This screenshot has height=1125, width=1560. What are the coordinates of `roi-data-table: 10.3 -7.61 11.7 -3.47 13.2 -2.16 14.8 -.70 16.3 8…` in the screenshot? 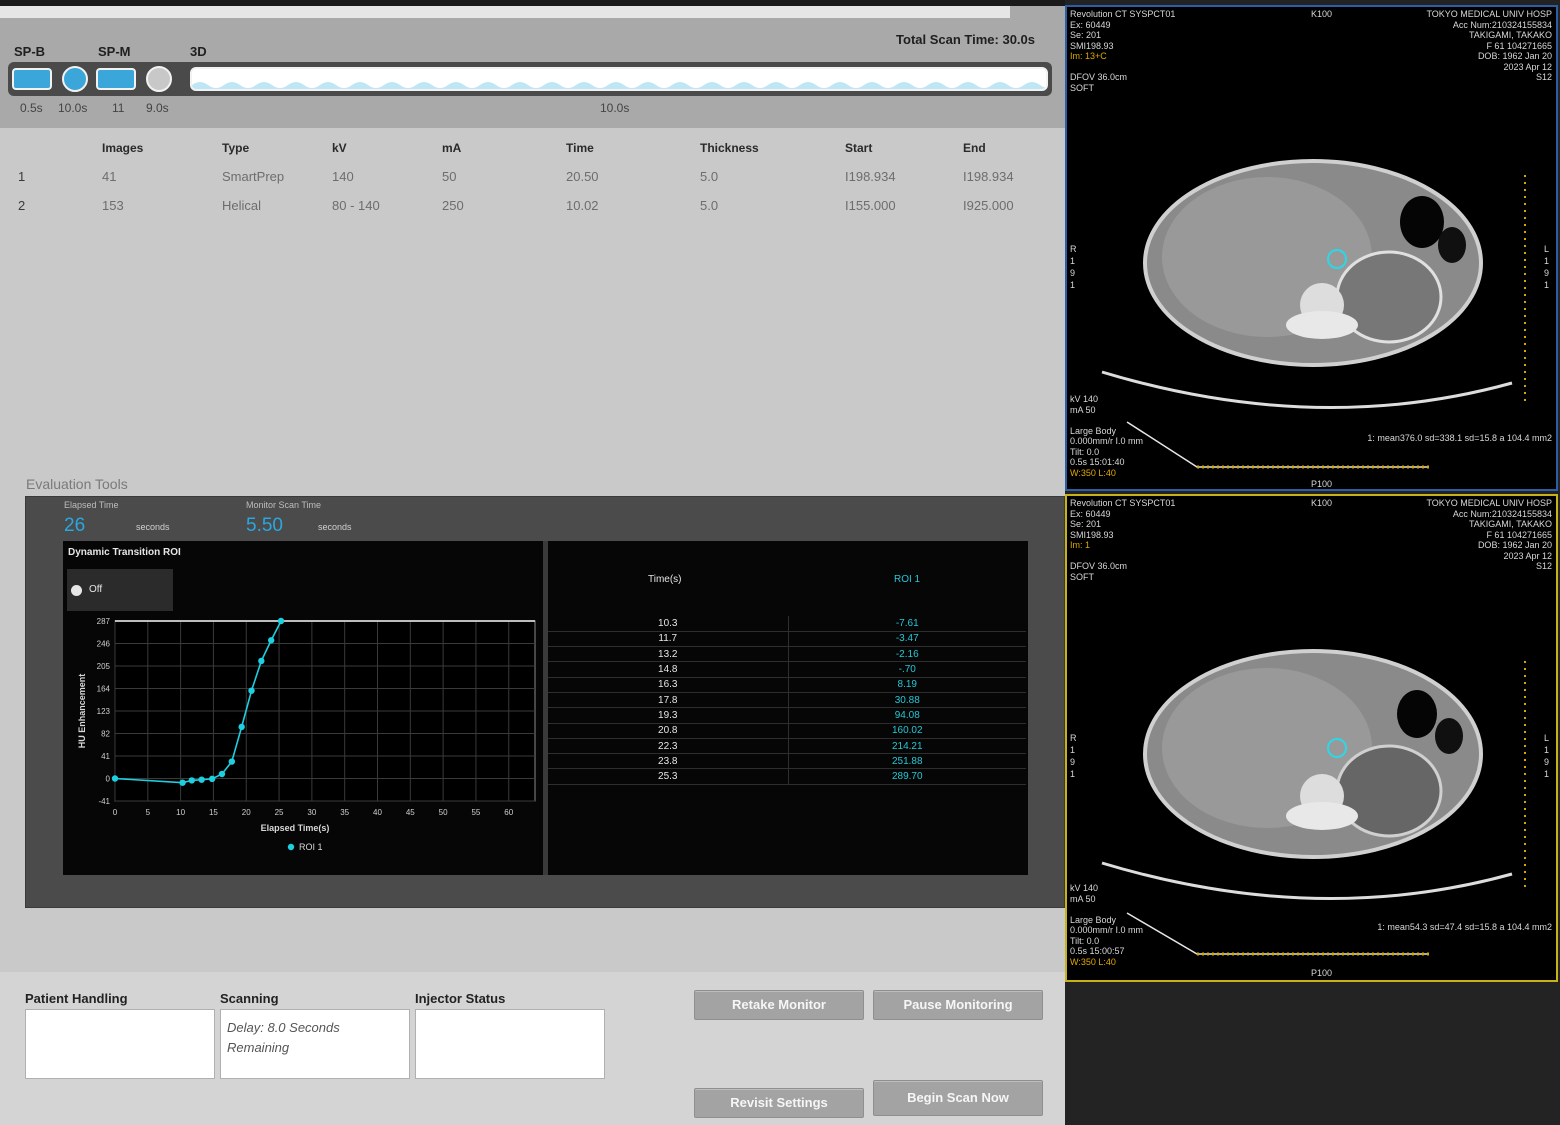 It's located at (787, 700).